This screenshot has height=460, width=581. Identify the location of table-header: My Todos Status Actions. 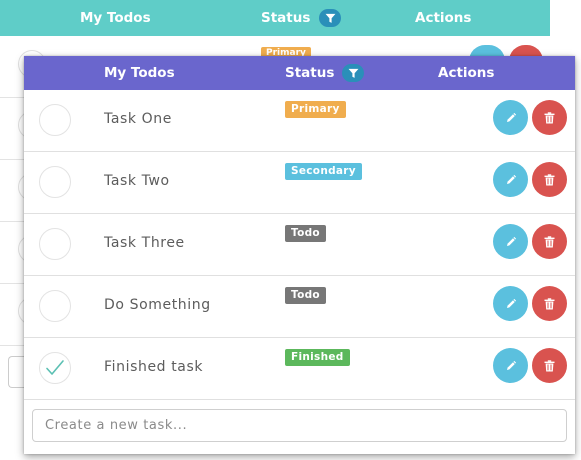
(299, 73).